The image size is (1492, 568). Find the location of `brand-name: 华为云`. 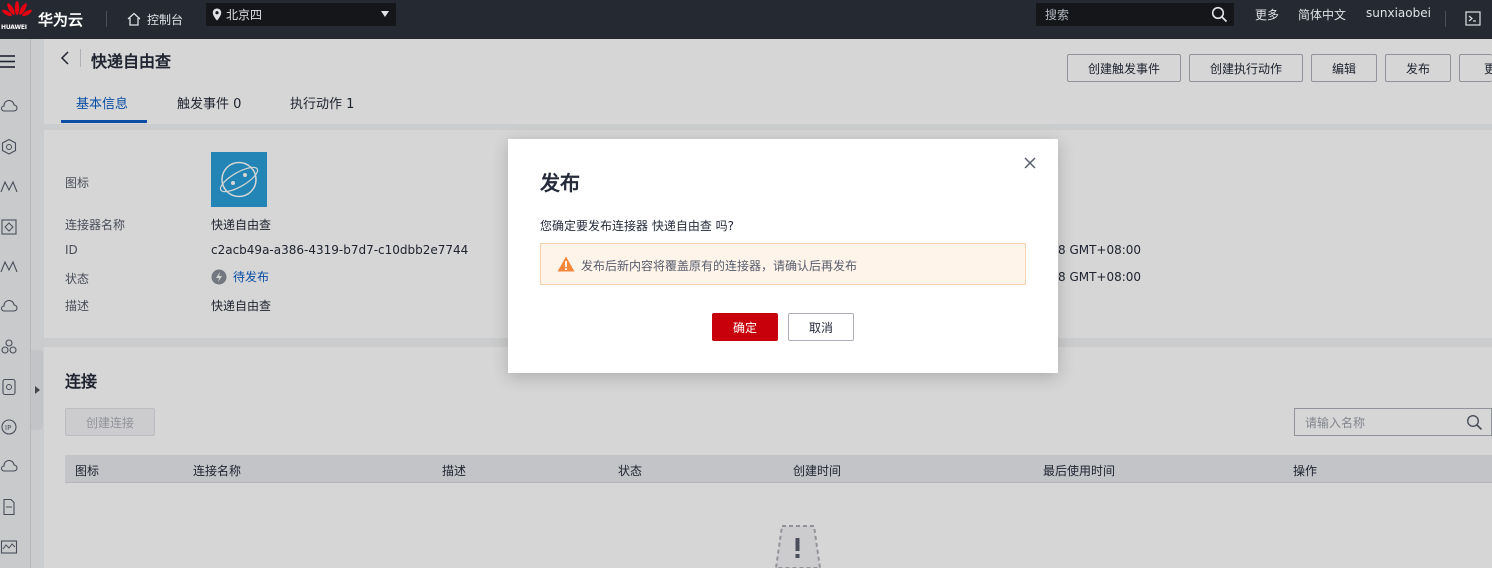

brand-name: 华为云 is located at coordinates (60, 19).